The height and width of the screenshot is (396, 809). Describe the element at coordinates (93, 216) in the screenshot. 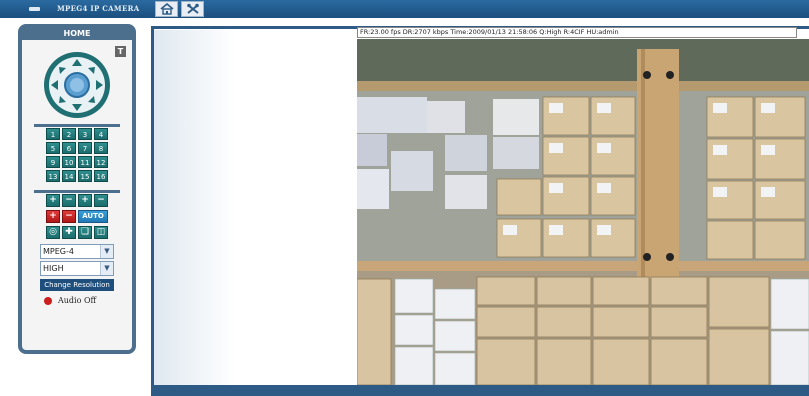

I see `auto-button: AUTO` at that location.